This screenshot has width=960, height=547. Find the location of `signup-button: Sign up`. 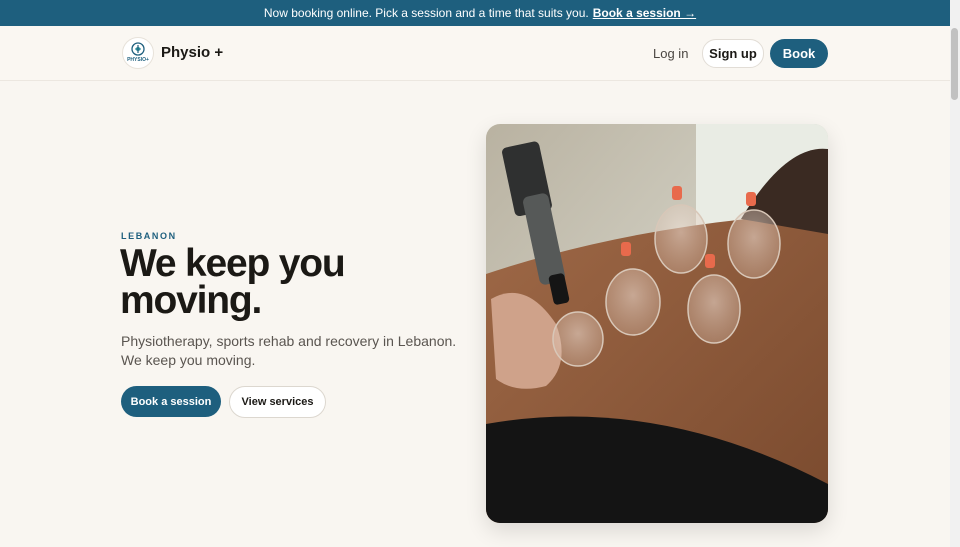

signup-button: Sign up is located at coordinates (733, 53).